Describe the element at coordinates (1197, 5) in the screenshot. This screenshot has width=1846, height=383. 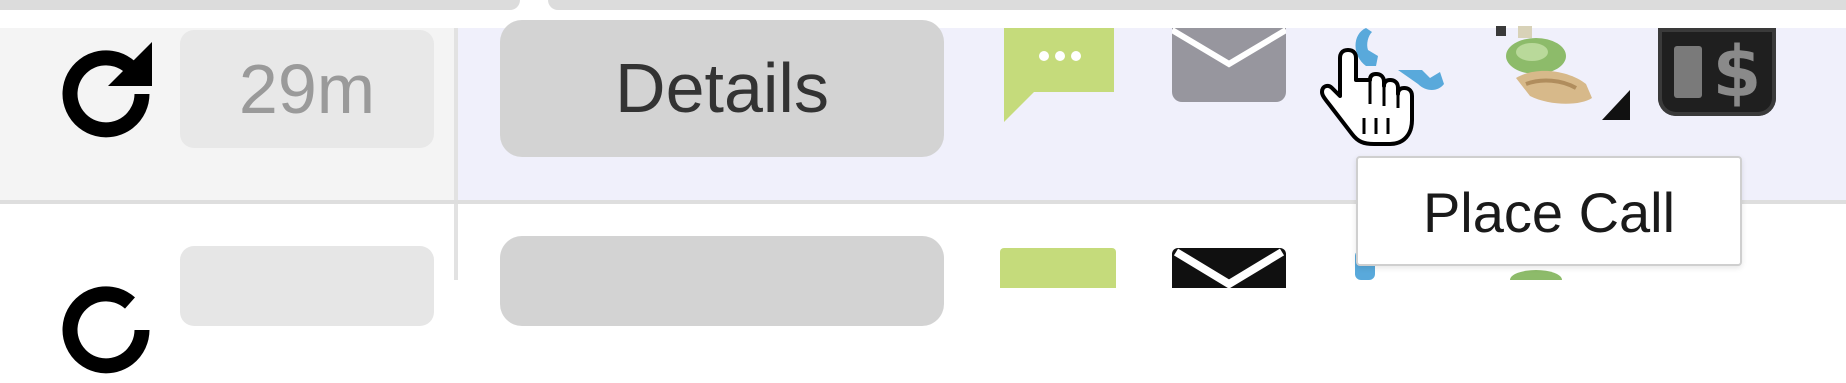
I see `top-tab-right` at that location.